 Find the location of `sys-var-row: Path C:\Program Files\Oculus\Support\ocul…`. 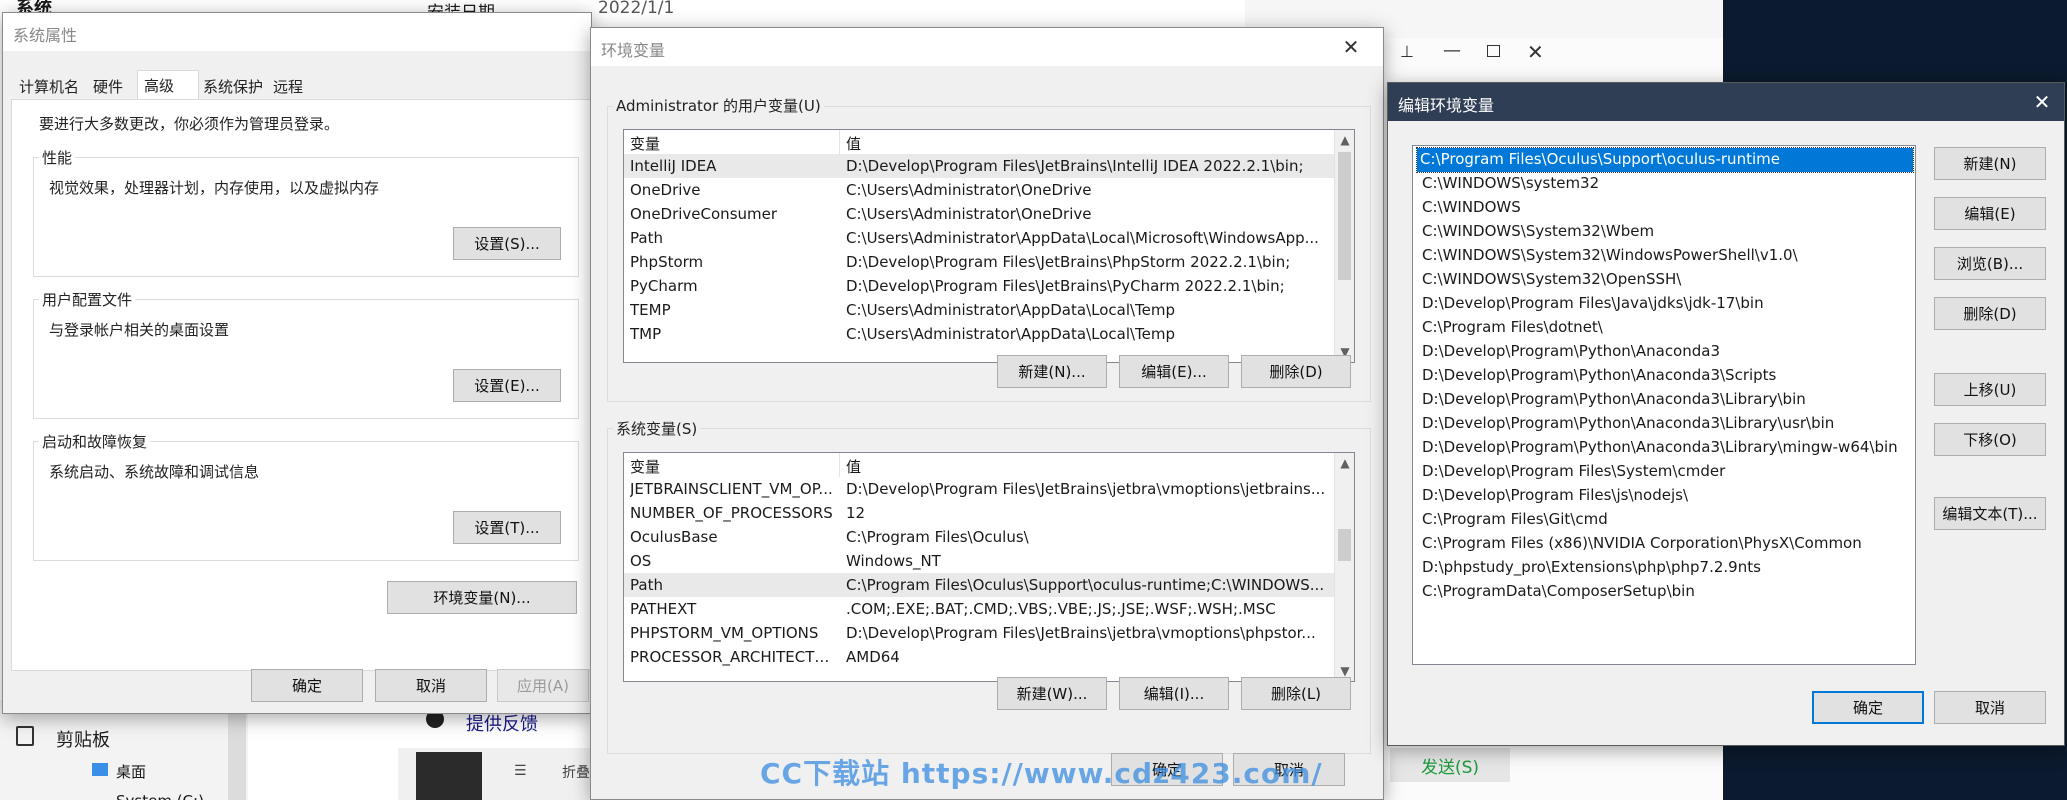

sys-var-row: Path C:\Program Files\Oculus\Support\ocul… is located at coordinates (980, 585).